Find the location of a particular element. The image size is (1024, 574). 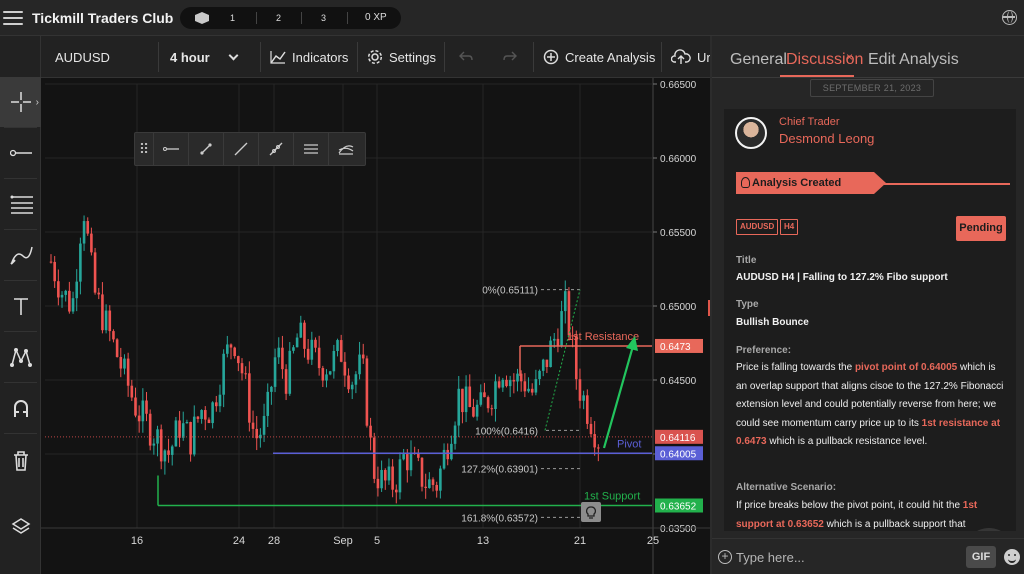

magnet-tool is located at coordinates (20, 408).